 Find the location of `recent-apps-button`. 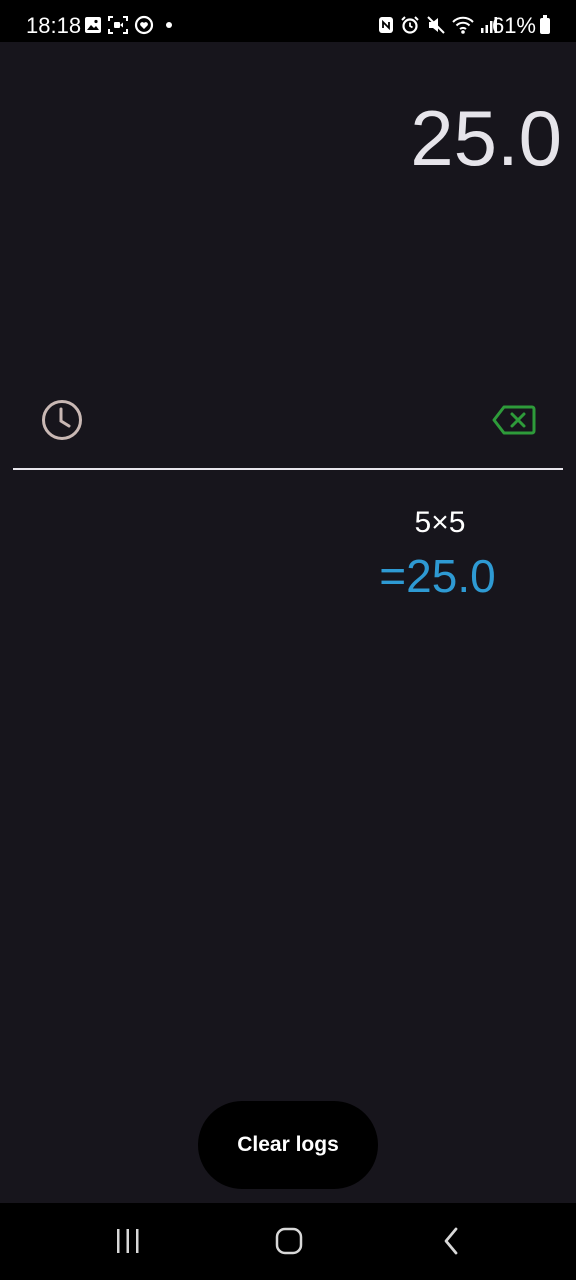

recent-apps-button is located at coordinates (128, 1243).